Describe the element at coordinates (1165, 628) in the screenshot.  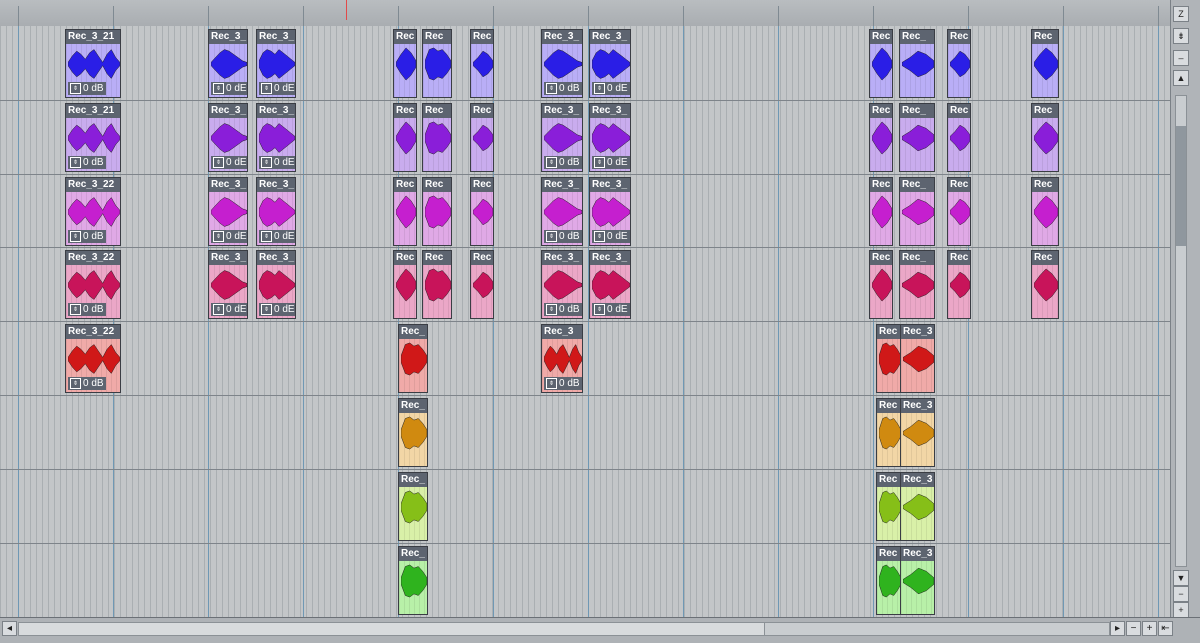
I see `zoom-fit-icon: ⇤` at that location.